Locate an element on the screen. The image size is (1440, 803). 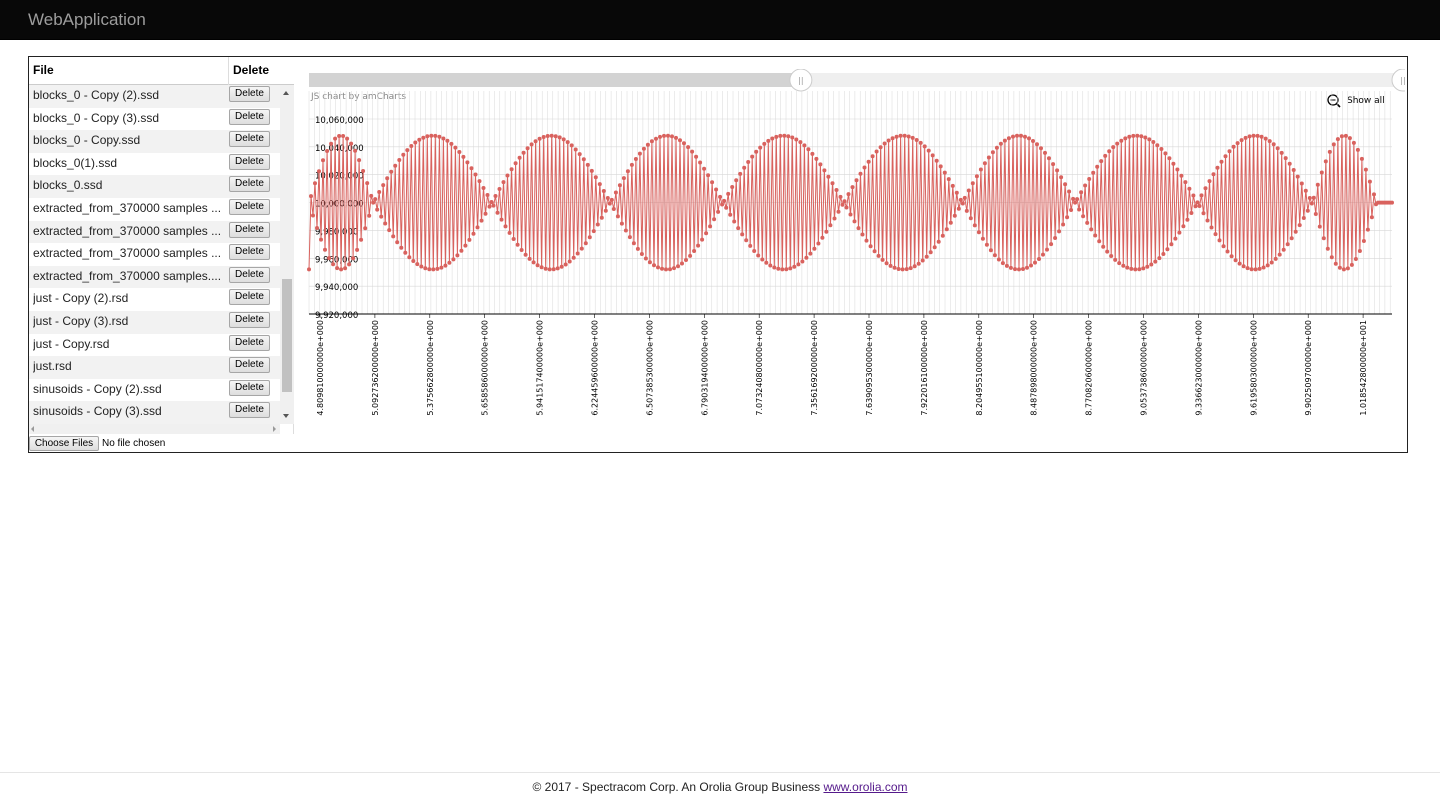
file-row: blocks_0 - Copy (3).ssd Delete is located at coordinates (154, 119).